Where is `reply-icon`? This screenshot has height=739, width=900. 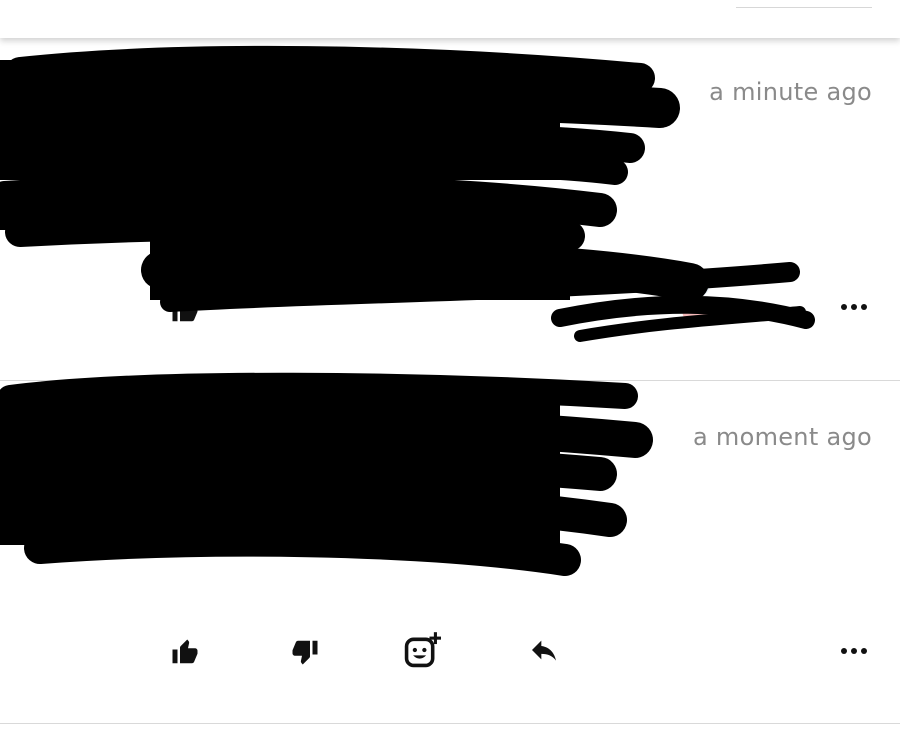
reply-icon is located at coordinates (544, 650).